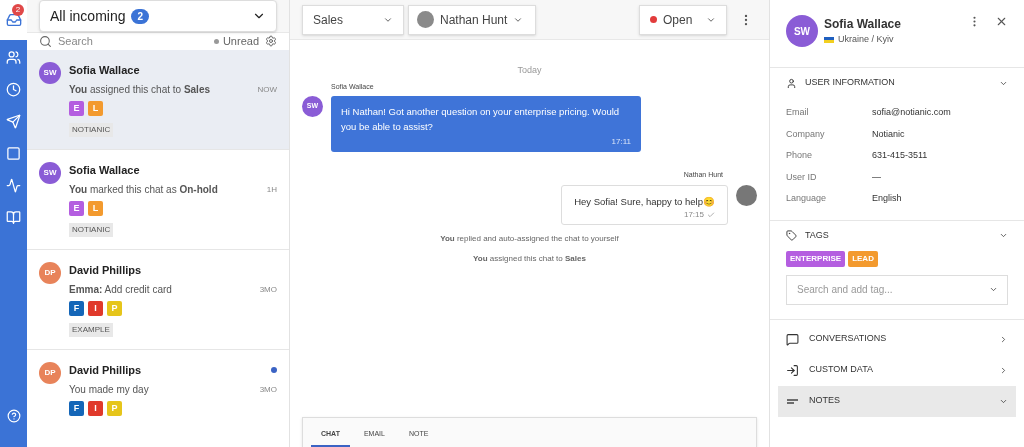 The image size is (1024, 447). What do you see at coordinates (486, 124) in the screenshot?
I see `message-bubble: Hi Nathan! Got another question on your enterprise pricing. Would you be able to assist? 17:11` at bounding box center [486, 124].